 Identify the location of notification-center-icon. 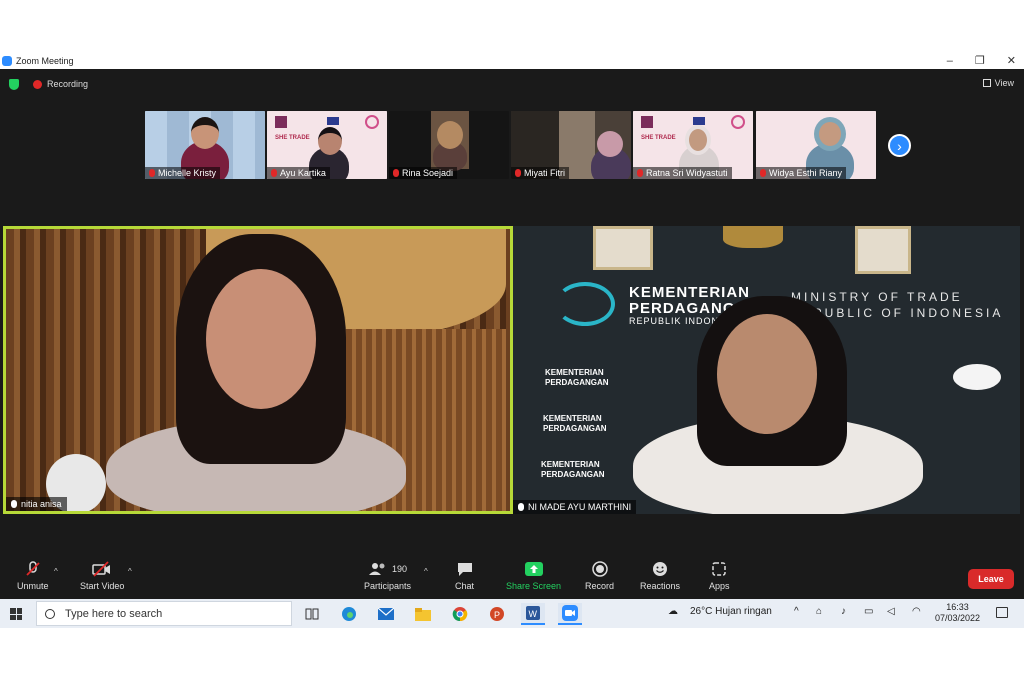
(1002, 612).